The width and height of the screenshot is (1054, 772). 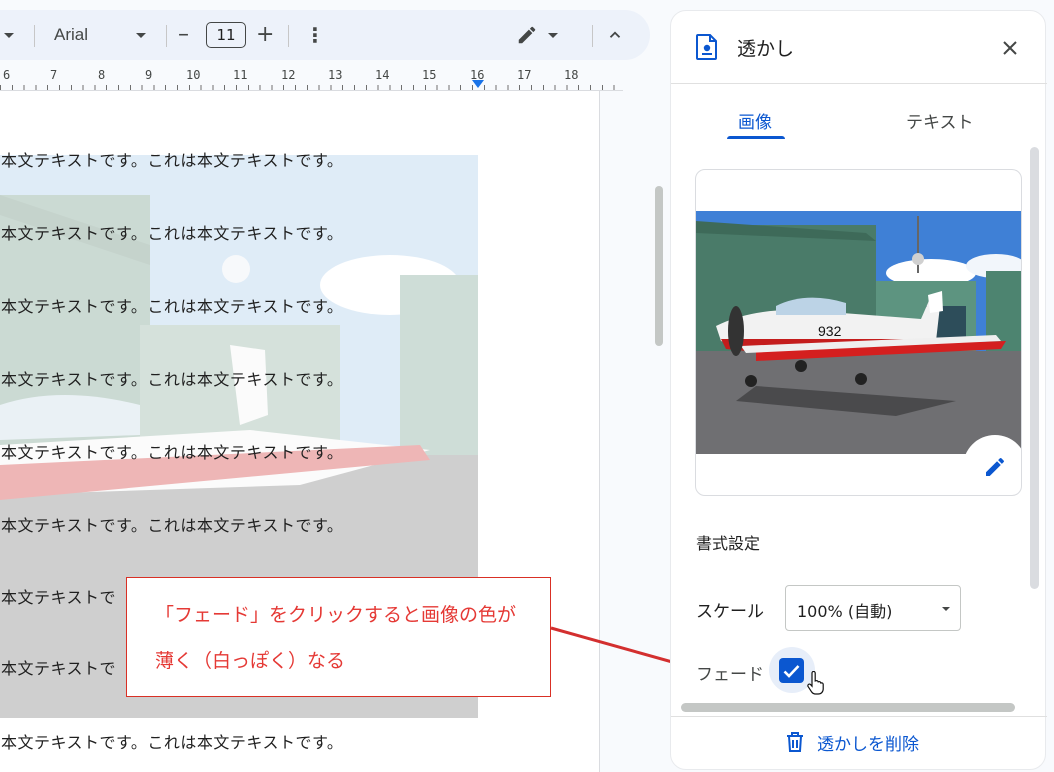 What do you see at coordinates (429, 75) in the screenshot?
I see `ruler-number: 15` at bounding box center [429, 75].